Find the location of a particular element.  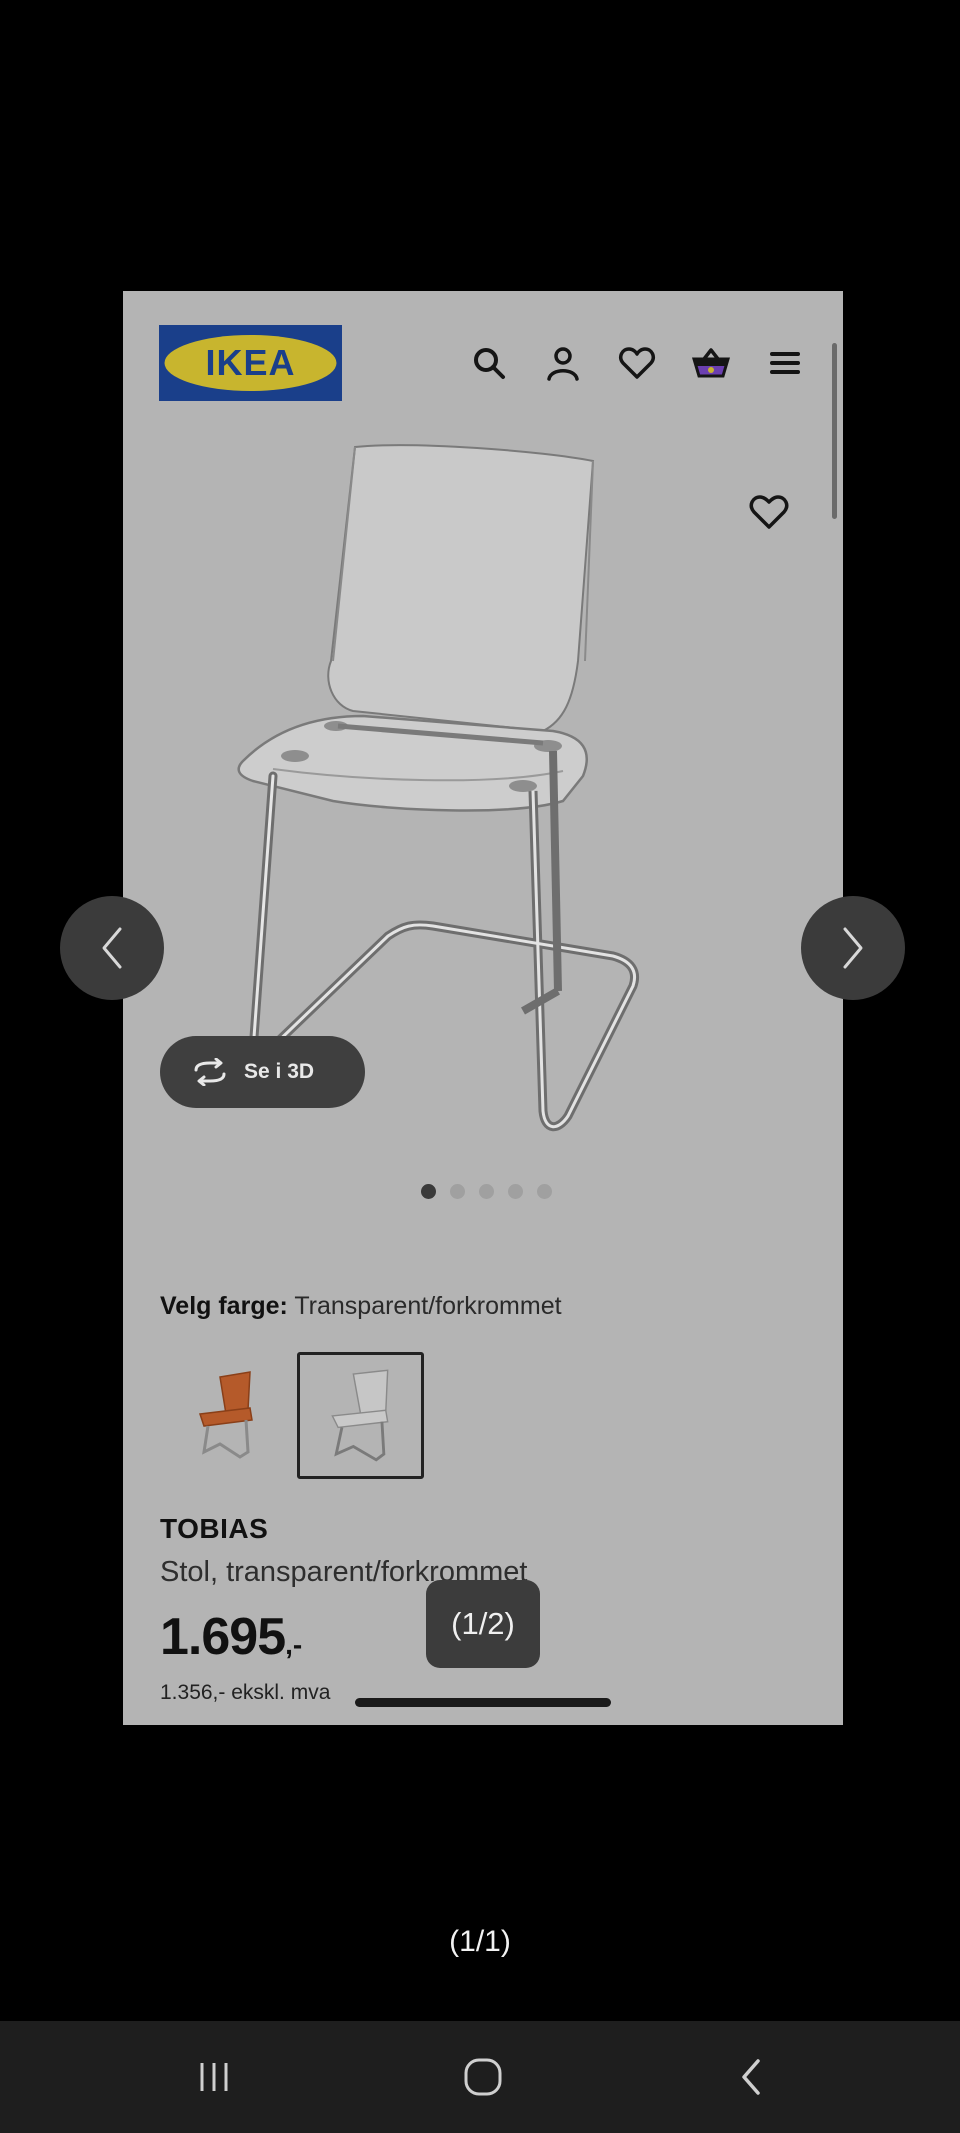

recents-icon is located at coordinates (214, 2077).